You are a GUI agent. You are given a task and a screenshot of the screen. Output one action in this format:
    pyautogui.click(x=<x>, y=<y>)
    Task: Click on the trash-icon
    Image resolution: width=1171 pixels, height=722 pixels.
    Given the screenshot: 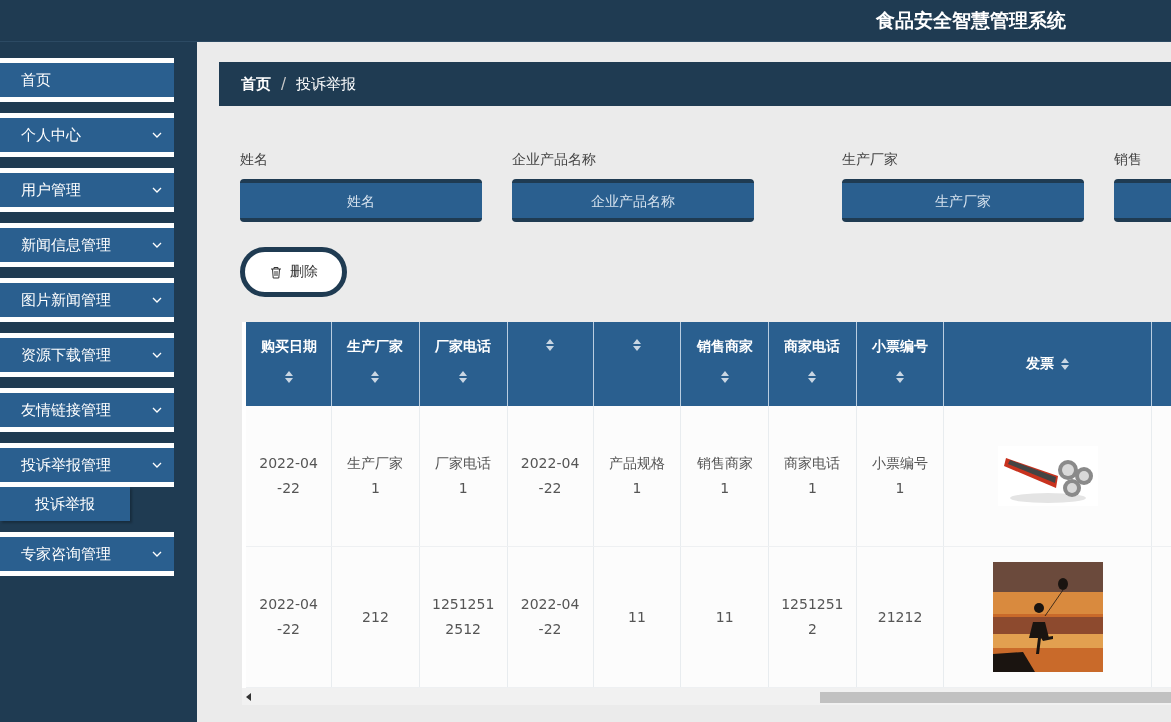 What is the action you would take?
    pyautogui.click(x=275, y=272)
    